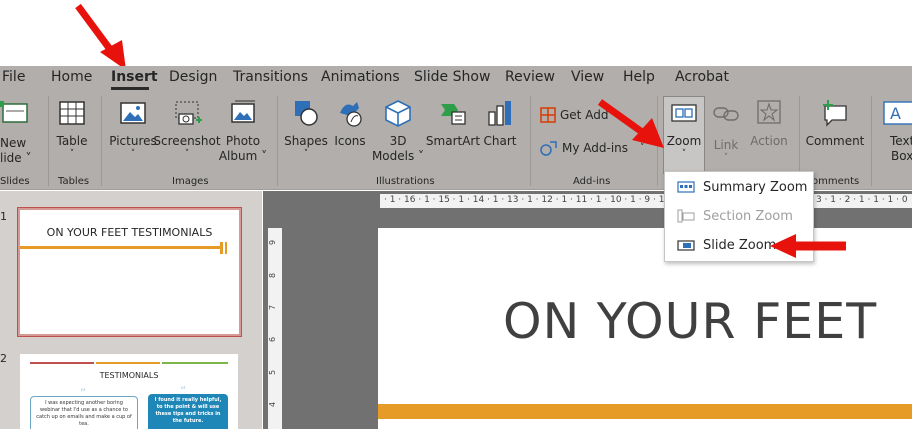 The image size is (912, 429). What do you see at coordinates (405, 181) in the screenshot?
I see `group-label-illustrations: Illustrations` at bounding box center [405, 181].